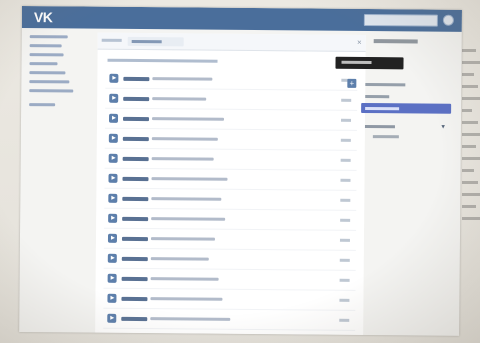 This screenshot has width=480, height=343. I want to click on filter-dropdown: ▾, so click(405, 126).